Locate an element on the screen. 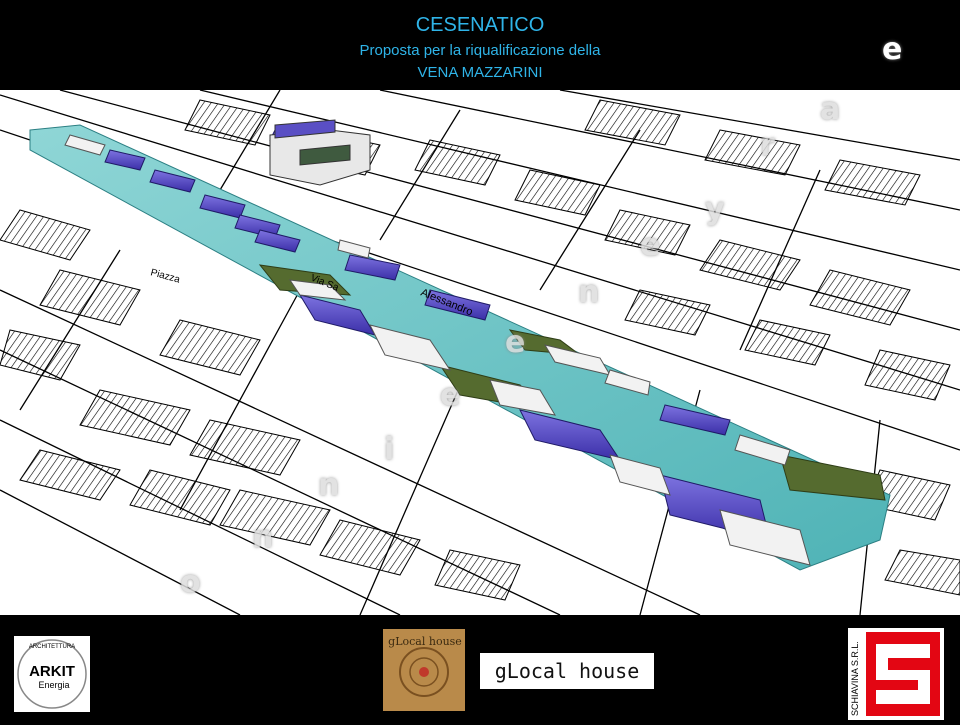 This screenshot has height=725, width=960. watermark-letter: i is located at coordinates (389, 449).